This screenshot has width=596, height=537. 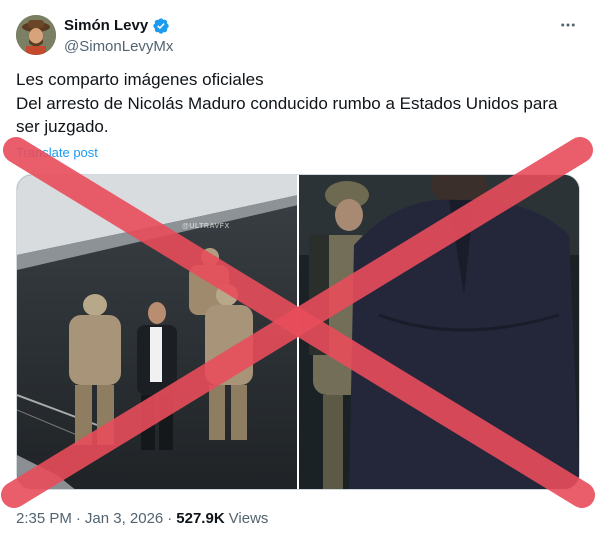 I want to click on avatar-image, so click(x=36, y=35).